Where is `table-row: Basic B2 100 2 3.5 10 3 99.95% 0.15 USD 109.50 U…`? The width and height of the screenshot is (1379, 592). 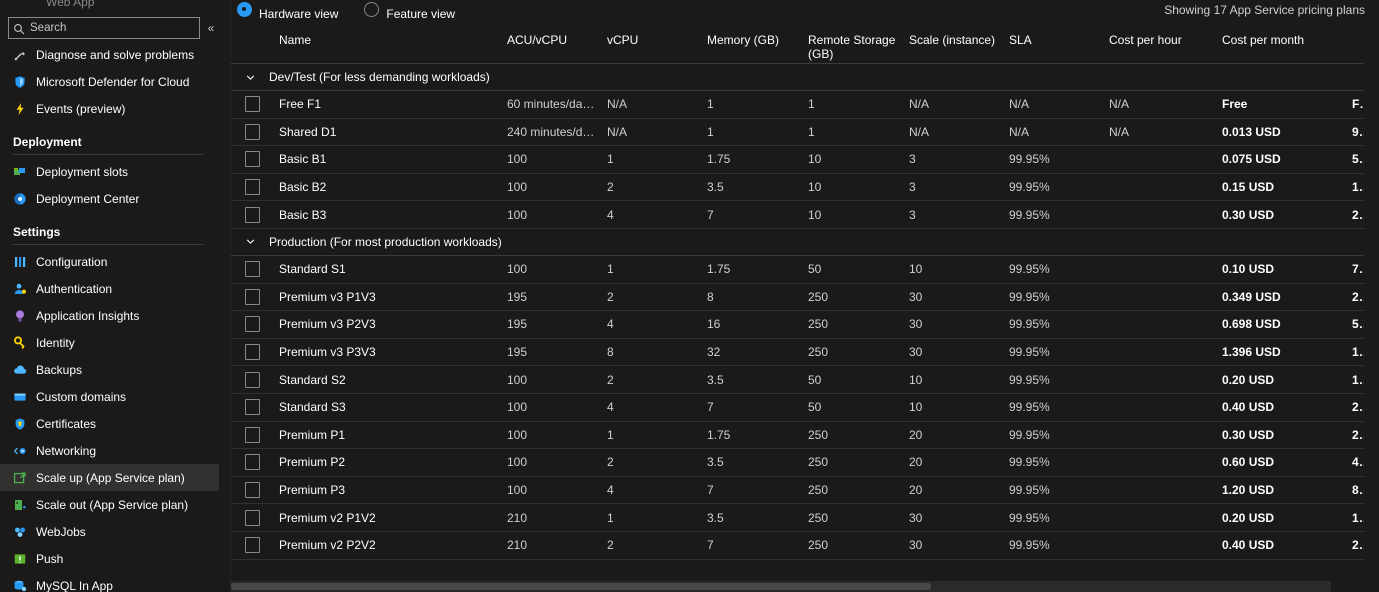 table-row: Basic B2 100 2 3.5 10 3 99.95% 0.15 USD 109.50 U… is located at coordinates (797, 188).